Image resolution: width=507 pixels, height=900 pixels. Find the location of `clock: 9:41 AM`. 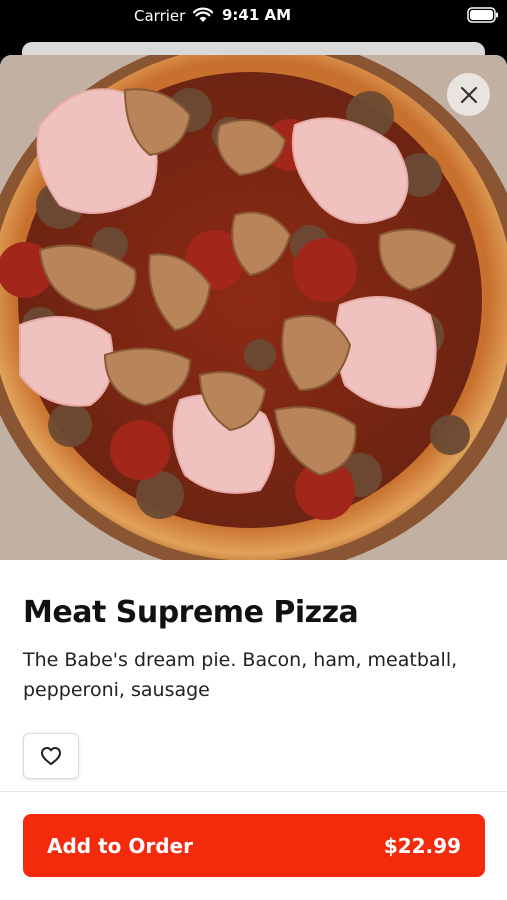

clock: 9:41 AM is located at coordinates (257, 15).